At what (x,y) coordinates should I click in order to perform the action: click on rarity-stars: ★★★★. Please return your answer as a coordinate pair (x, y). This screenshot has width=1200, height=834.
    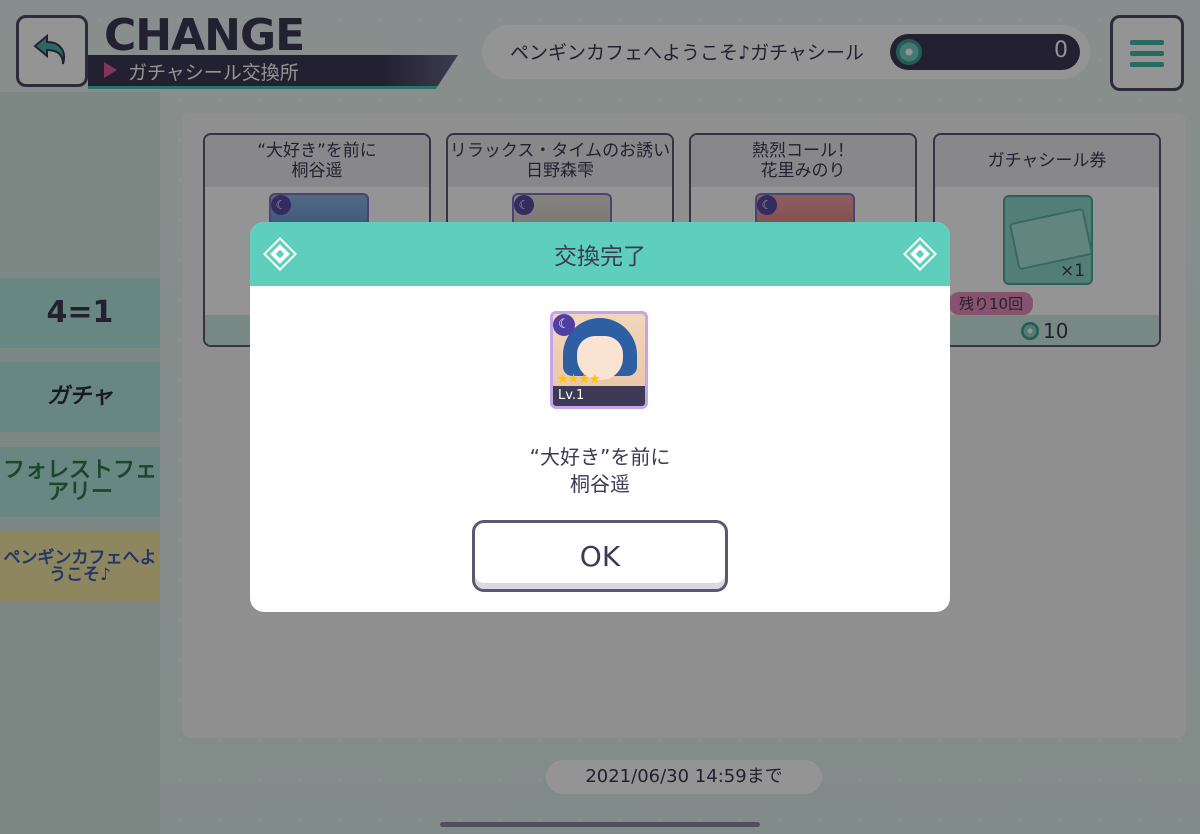
    Looking at the image, I should click on (579, 379).